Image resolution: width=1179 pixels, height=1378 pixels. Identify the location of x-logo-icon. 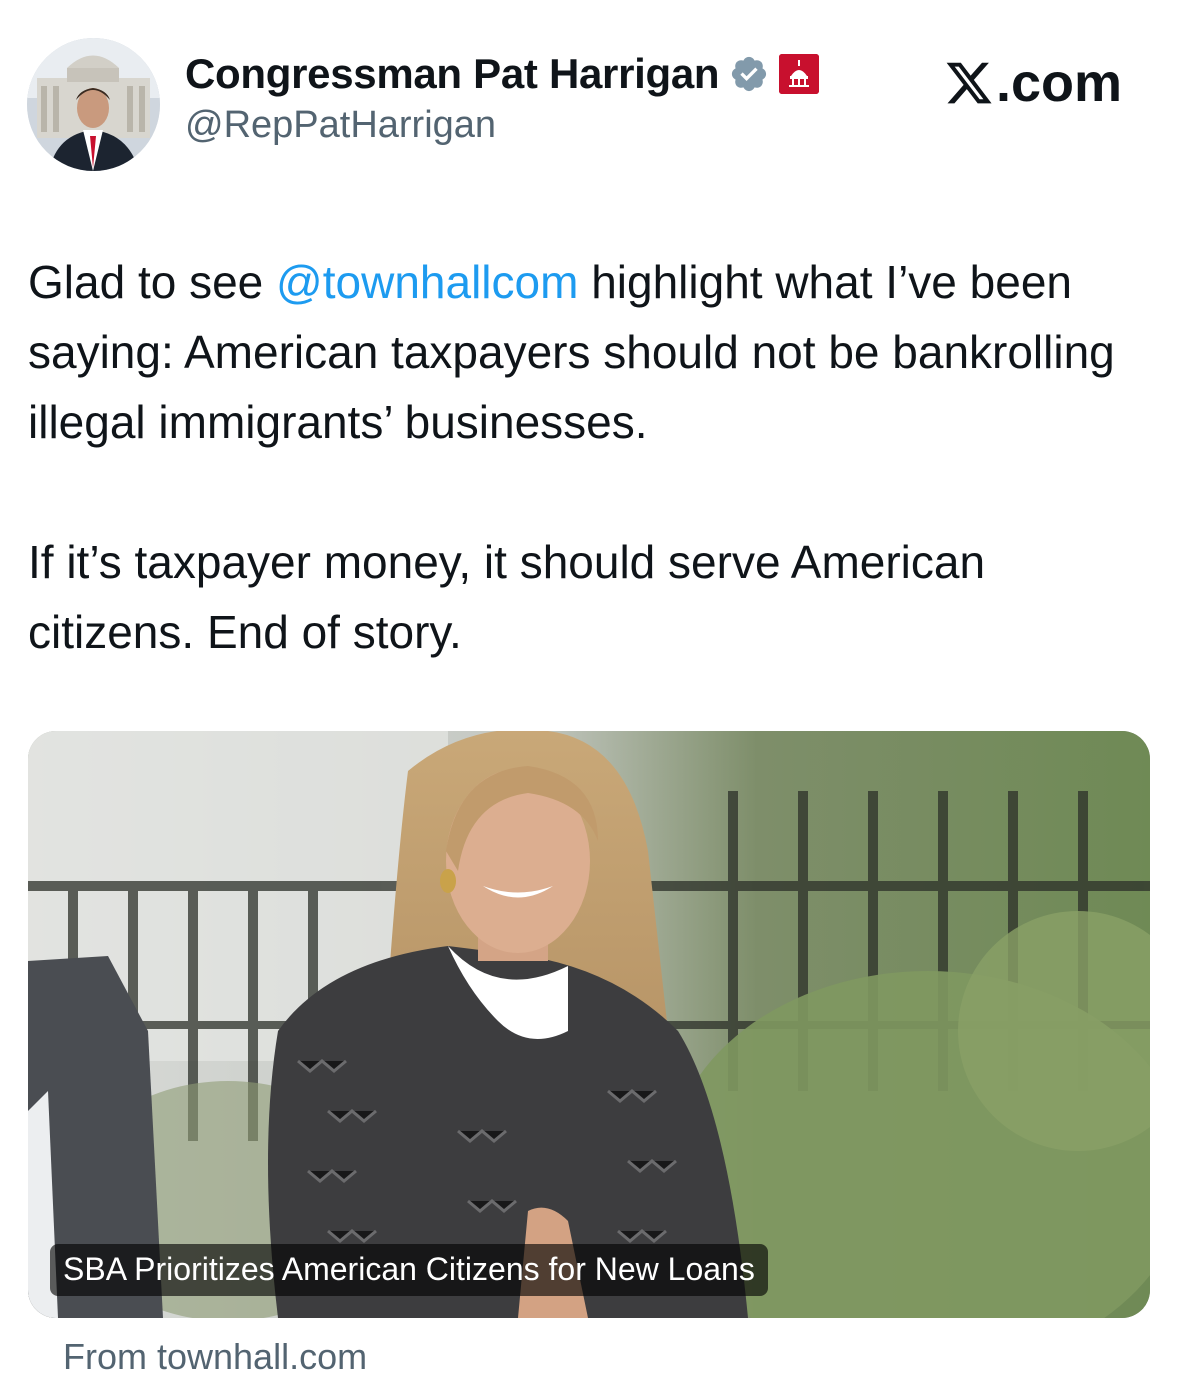
(969, 83).